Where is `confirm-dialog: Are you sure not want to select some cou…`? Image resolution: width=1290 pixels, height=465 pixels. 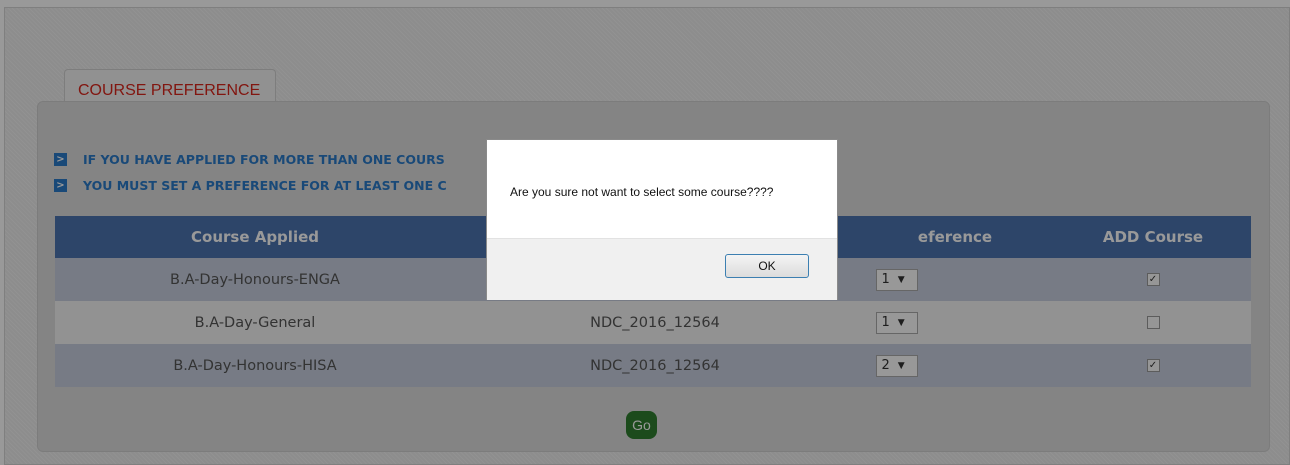
confirm-dialog: Are you sure not want to select some cou… is located at coordinates (662, 219).